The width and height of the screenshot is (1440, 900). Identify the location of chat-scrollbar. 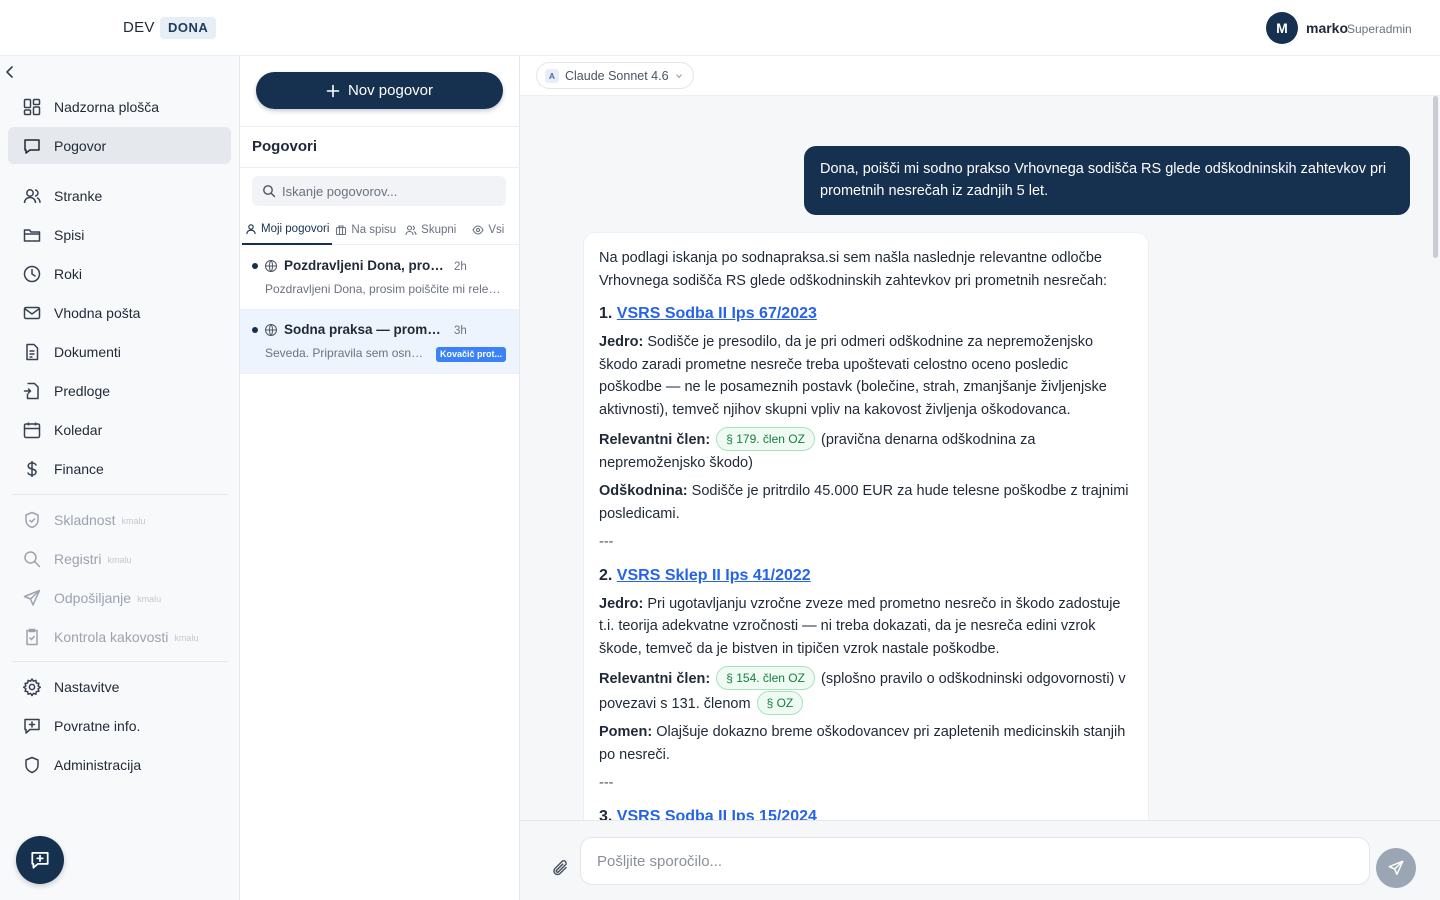
(1435, 177).